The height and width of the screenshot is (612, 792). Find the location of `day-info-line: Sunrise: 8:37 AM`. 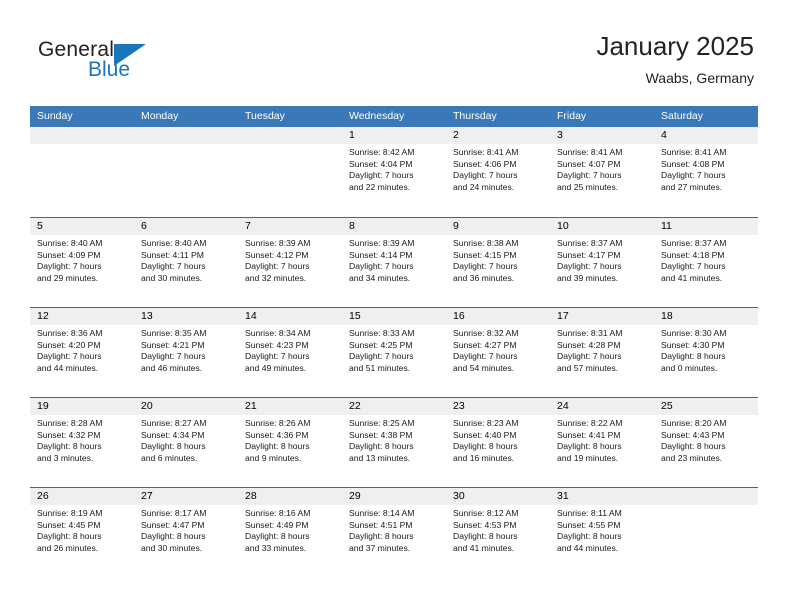

day-info-line: Sunrise: 8:37 AM is located at coordinates (590, 243).